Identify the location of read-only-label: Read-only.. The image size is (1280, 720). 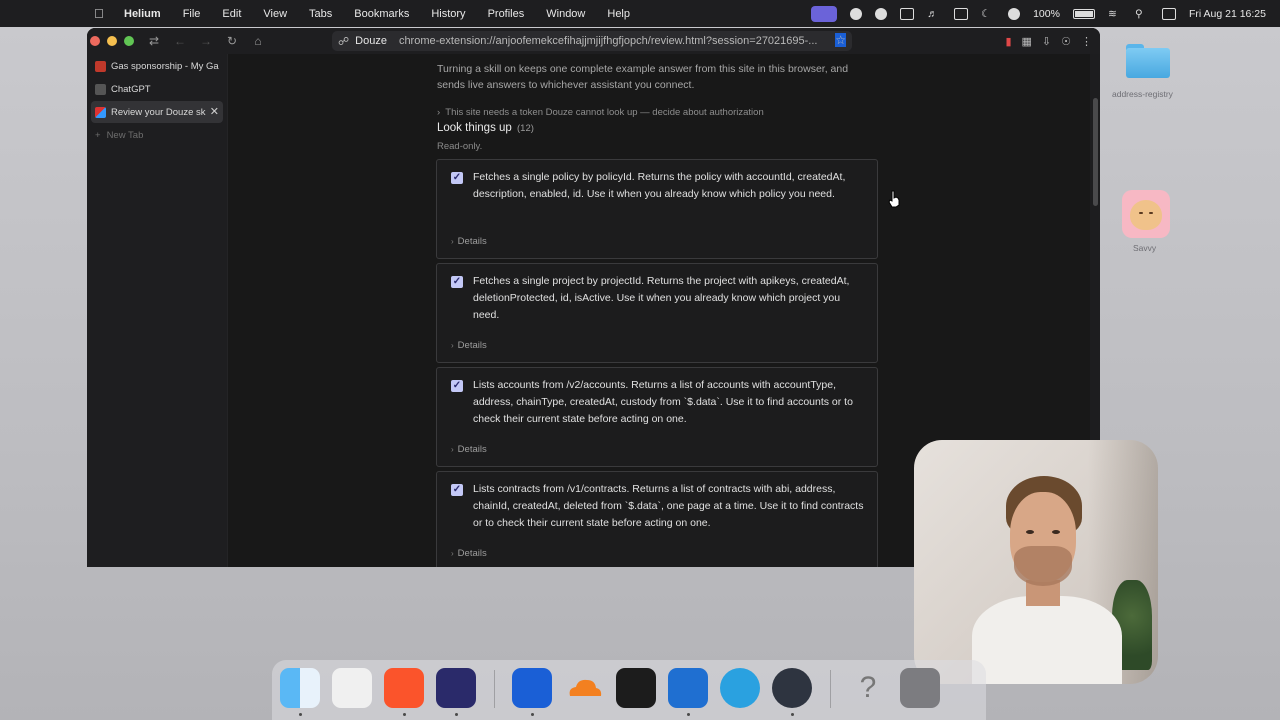
(460, 146).